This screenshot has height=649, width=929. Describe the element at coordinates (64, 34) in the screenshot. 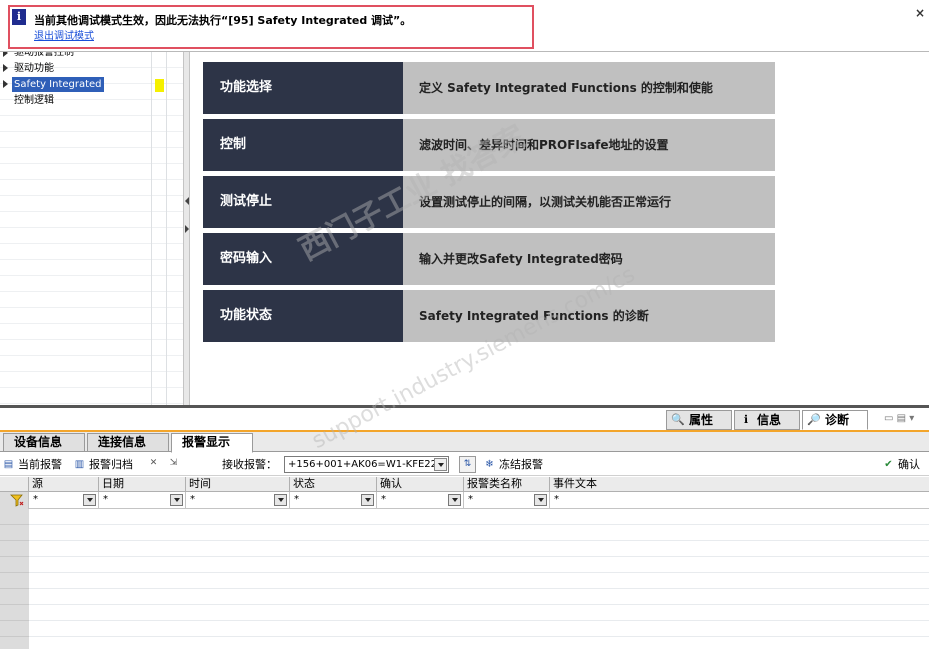

I see `exit-commissioning-link: 退出调试模式` at that location.